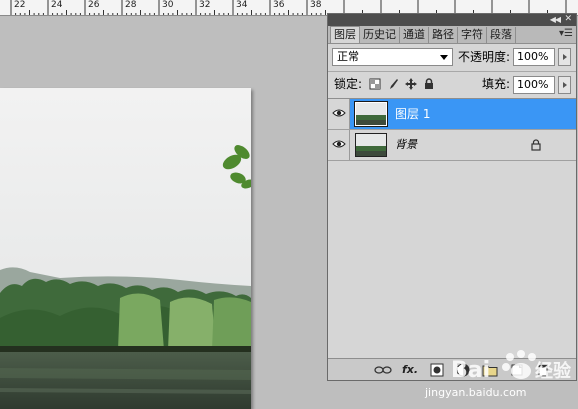 The image size is (578, 409). I want to click on ruler-label: 34, so click(242, 5).